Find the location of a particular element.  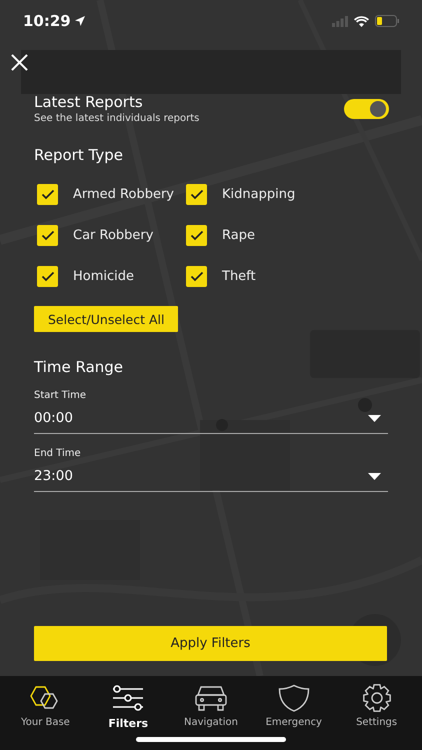

checkbox-label: Rape is located at coordinates (238, 235).